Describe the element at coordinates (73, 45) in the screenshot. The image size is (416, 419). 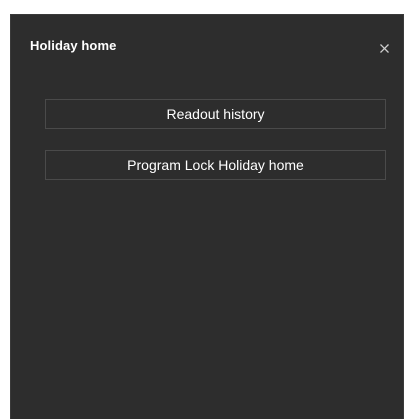
I see `dialog-title: Holiday home` at that location.